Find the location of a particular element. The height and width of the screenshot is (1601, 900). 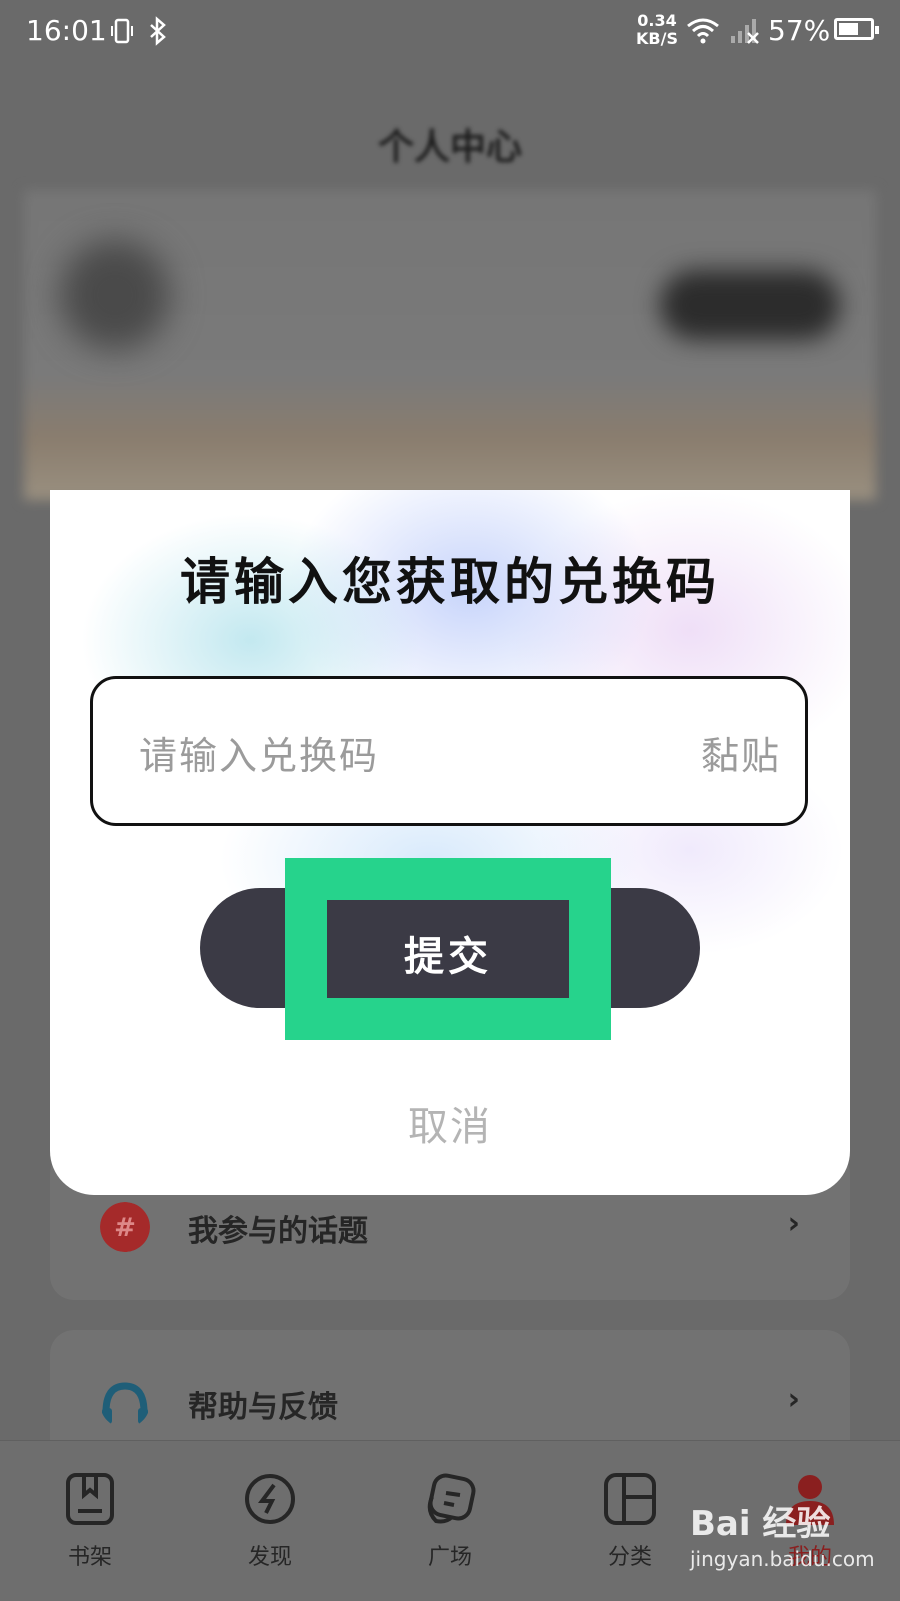

dialog-title: 请输入您获取的兑换码 is located at coordinates (450, 581).